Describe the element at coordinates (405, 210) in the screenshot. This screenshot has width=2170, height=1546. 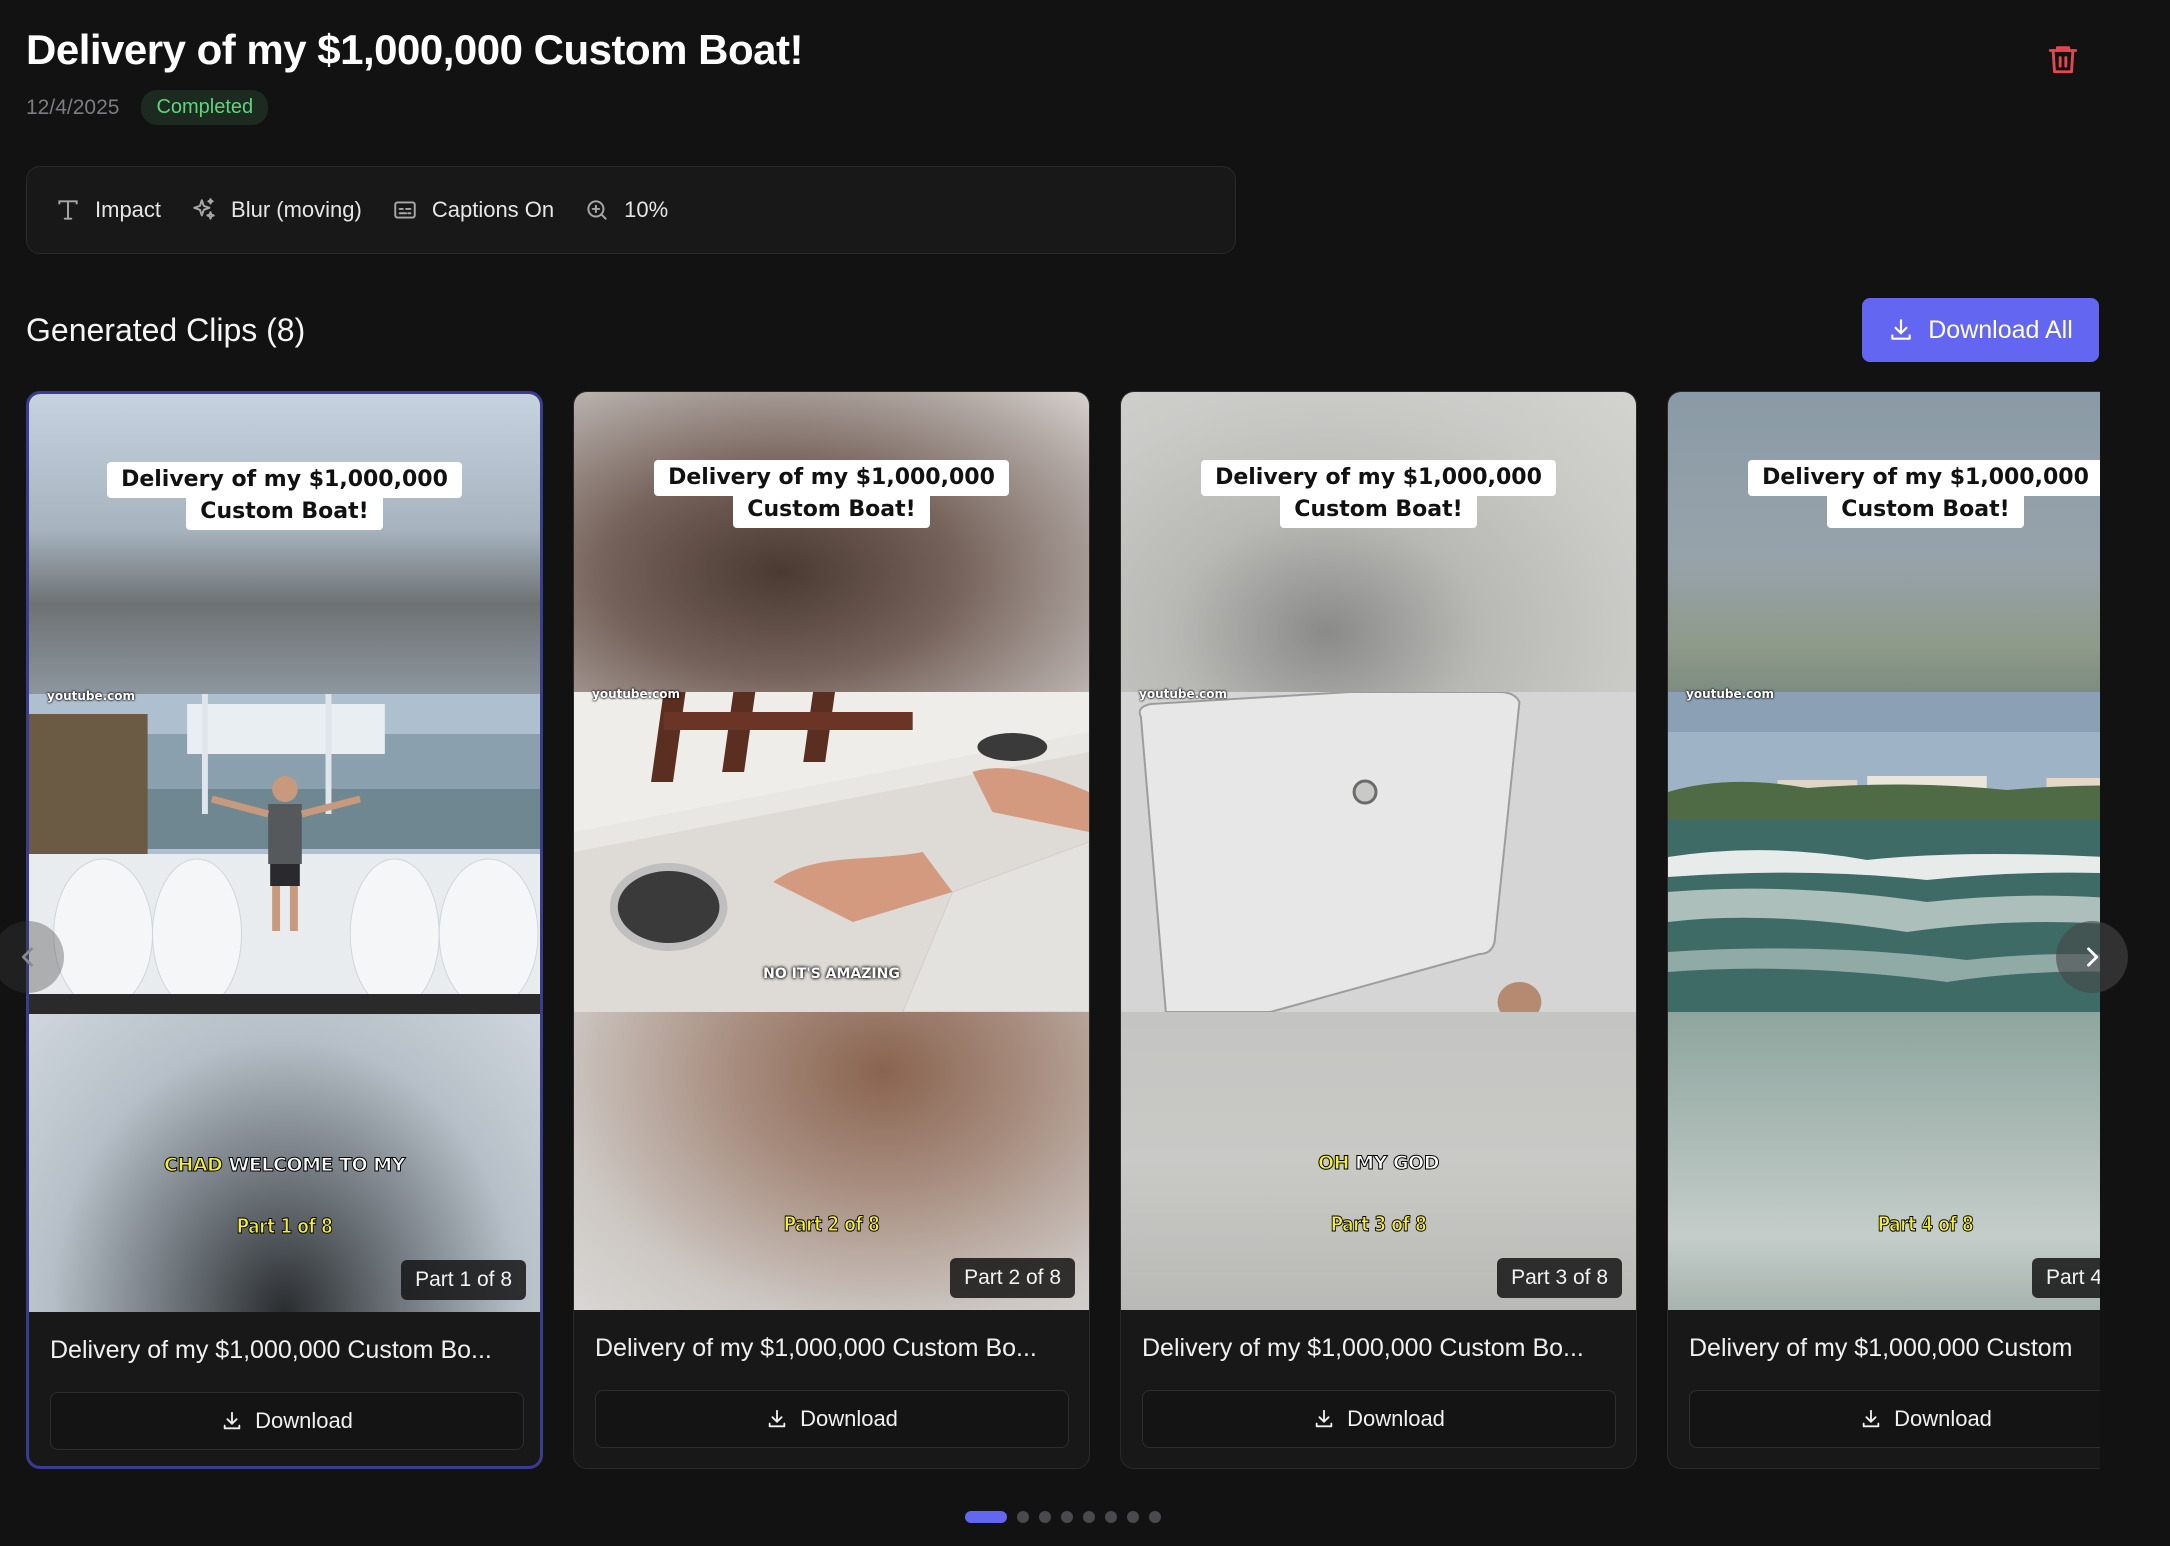
I see `captions-icon` at that location.